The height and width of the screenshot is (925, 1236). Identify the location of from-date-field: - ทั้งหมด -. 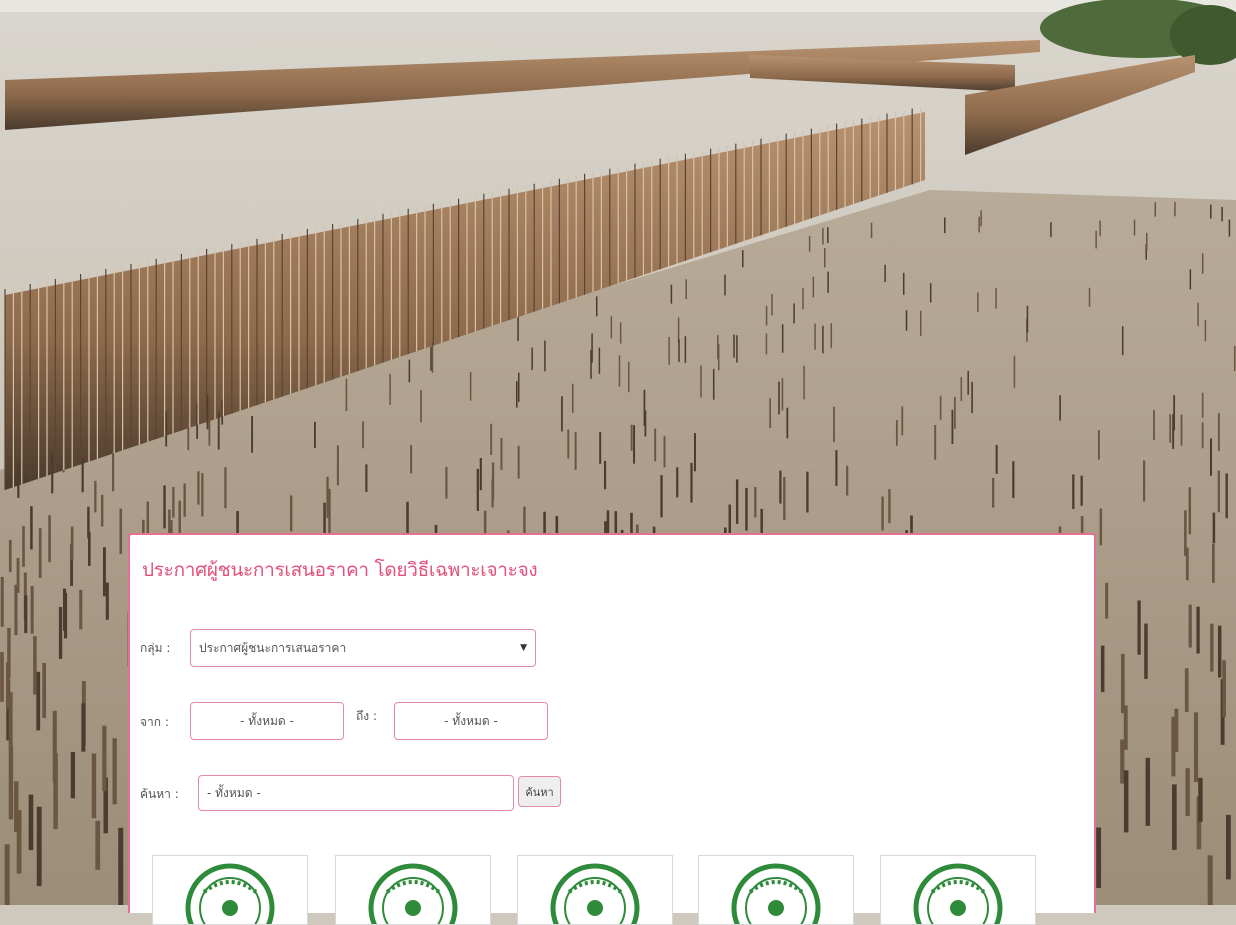
(267, 721).